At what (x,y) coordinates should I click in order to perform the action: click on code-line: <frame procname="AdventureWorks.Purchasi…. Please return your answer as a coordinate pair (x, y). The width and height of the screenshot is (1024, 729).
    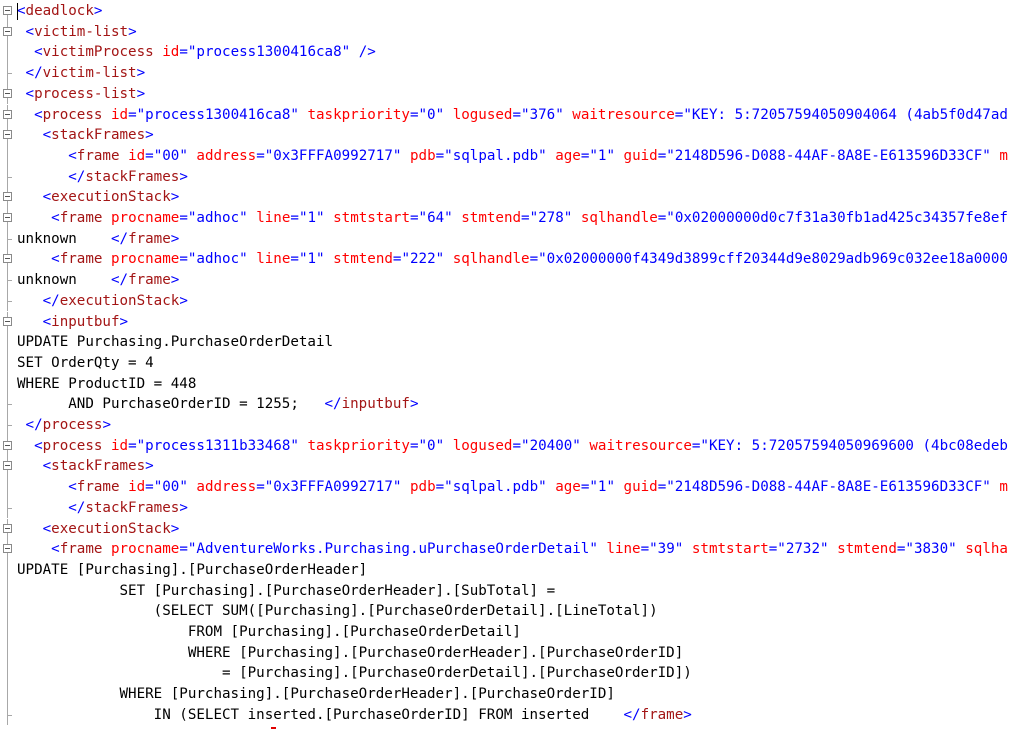
    Looking at the image, I should click on (512, 549).